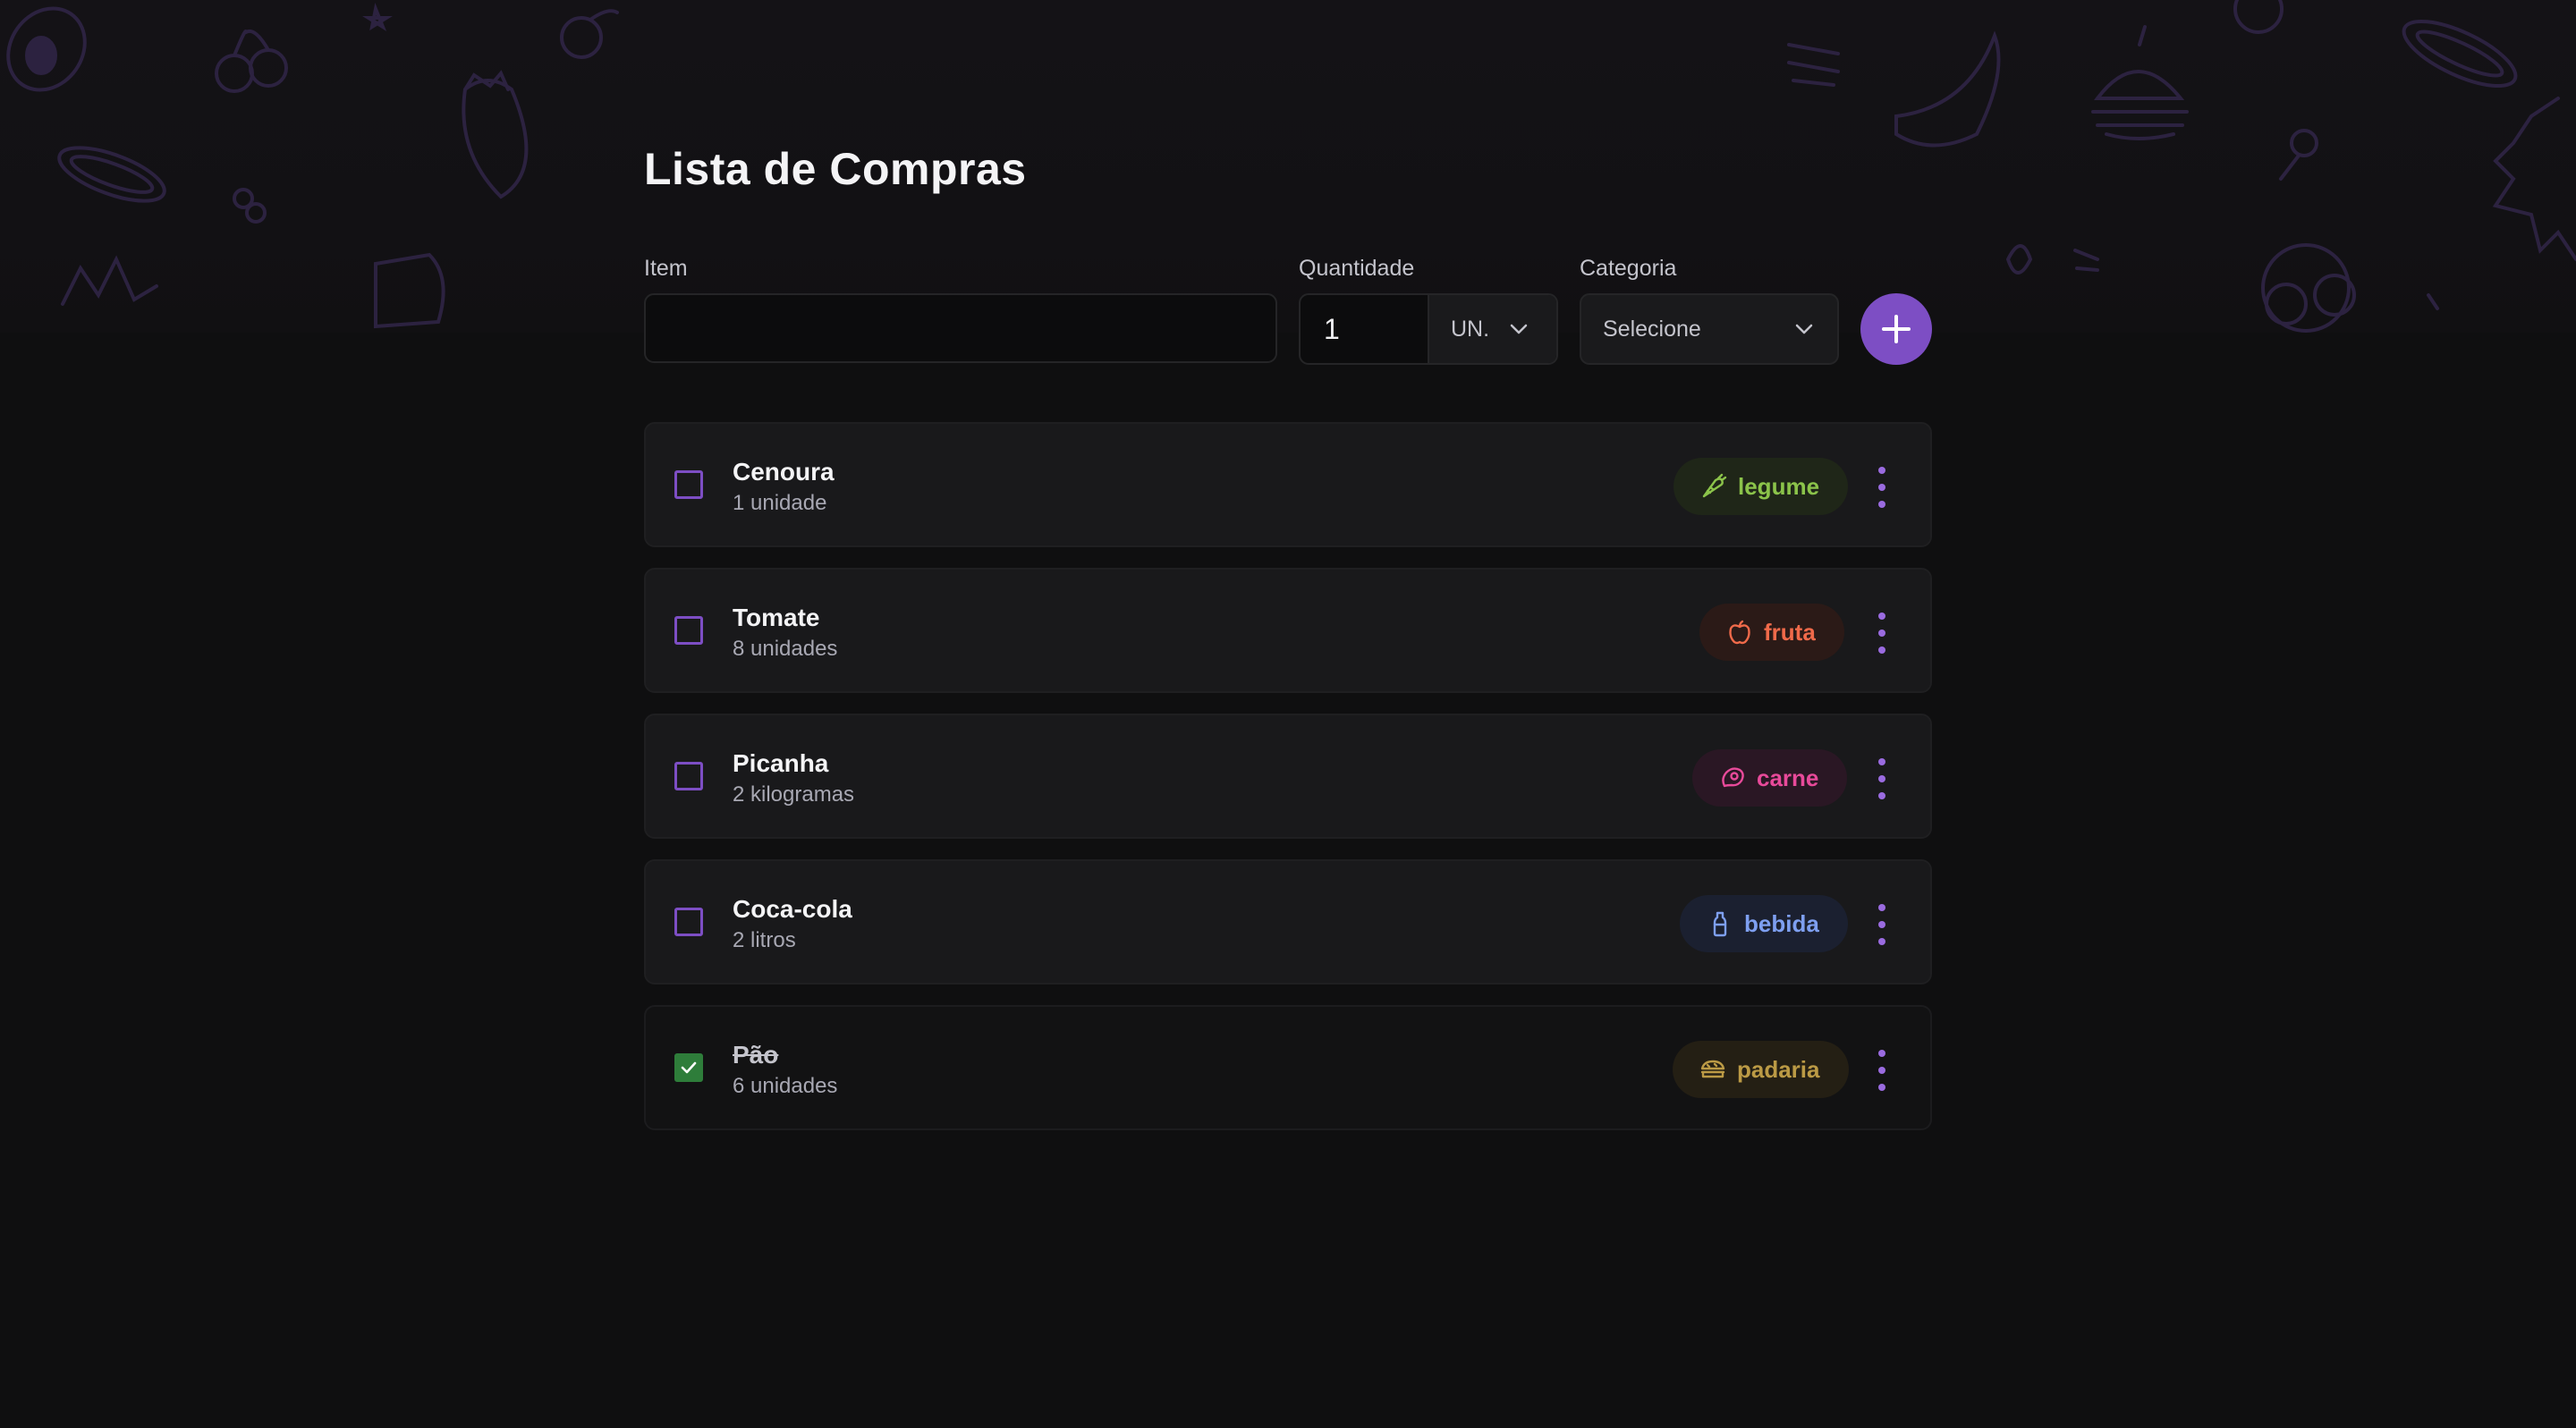 This screenshot has height=1428, width=2576. I want to click on item-field-label: Item, so click(666, 268).